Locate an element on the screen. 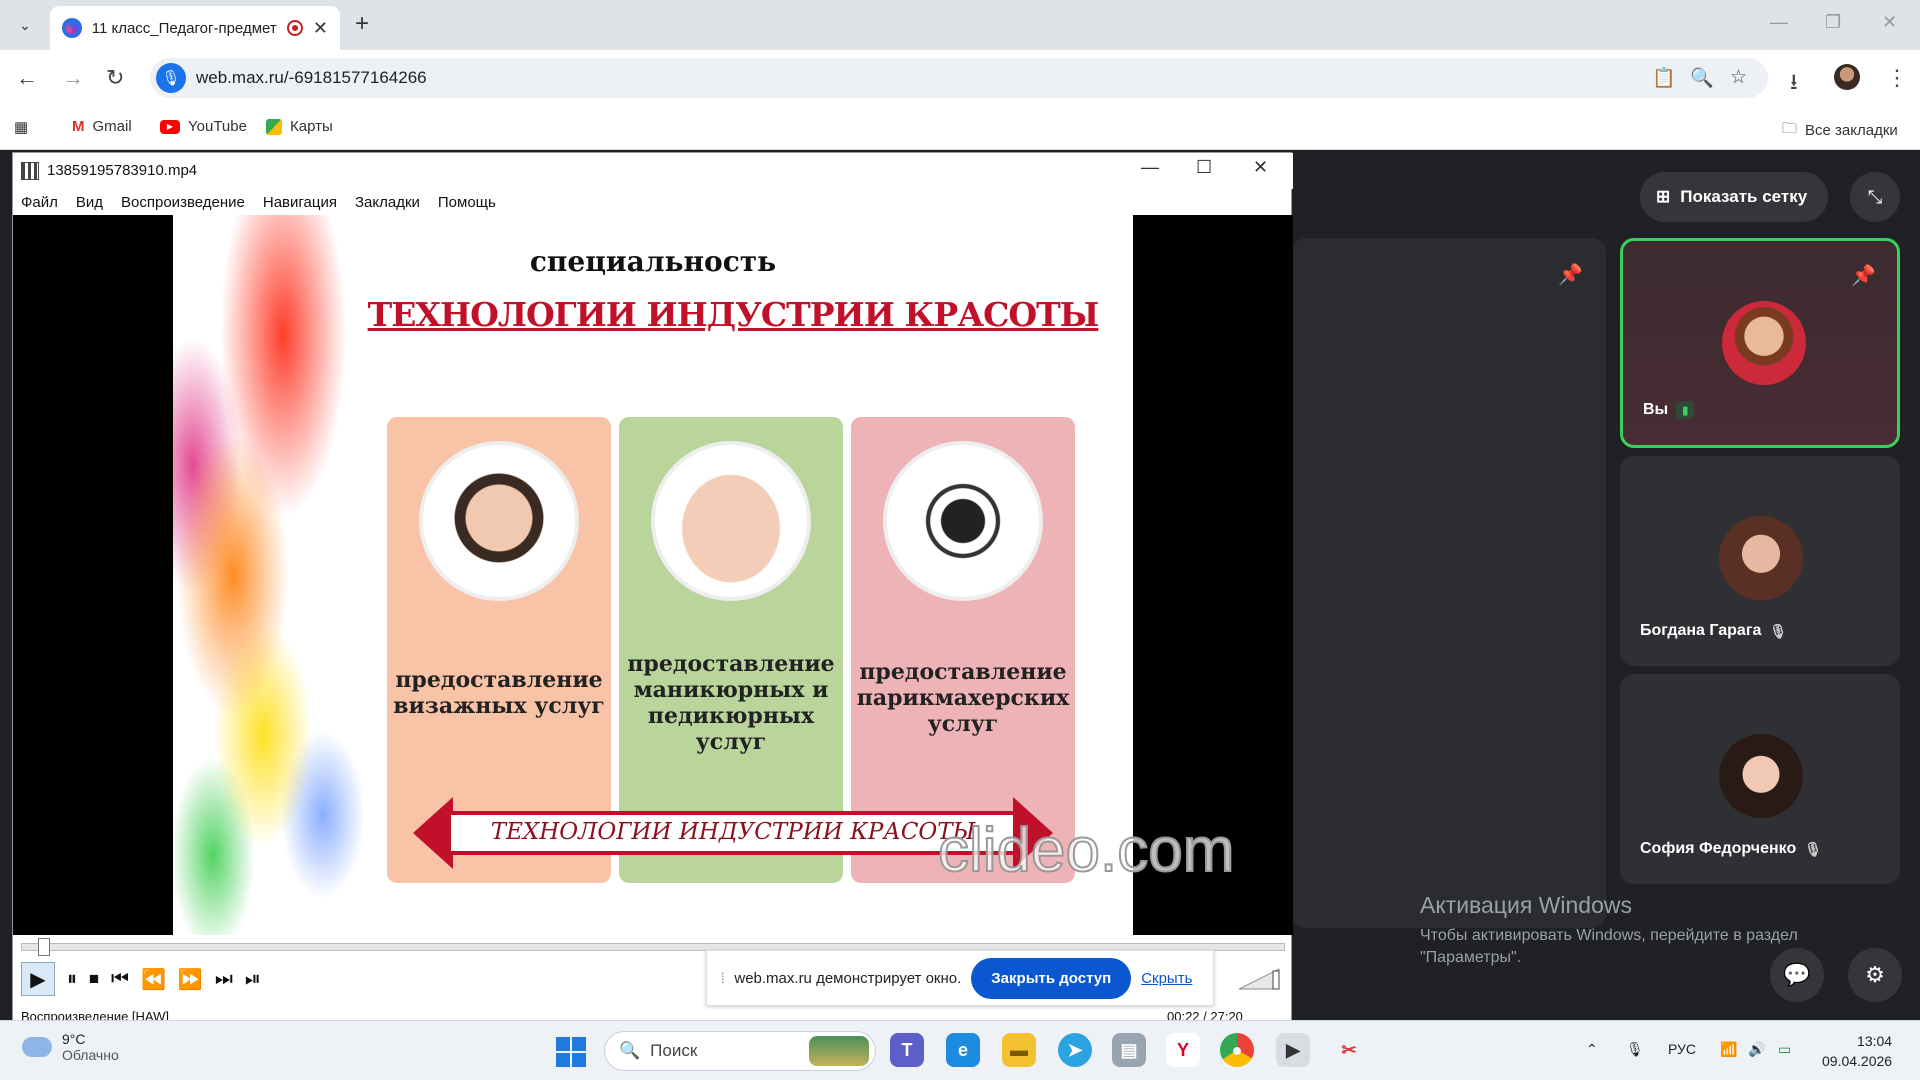 This screenshot has width=1920, height=1080. bookmark-maps: Карты is located at coordinates (299, 126).